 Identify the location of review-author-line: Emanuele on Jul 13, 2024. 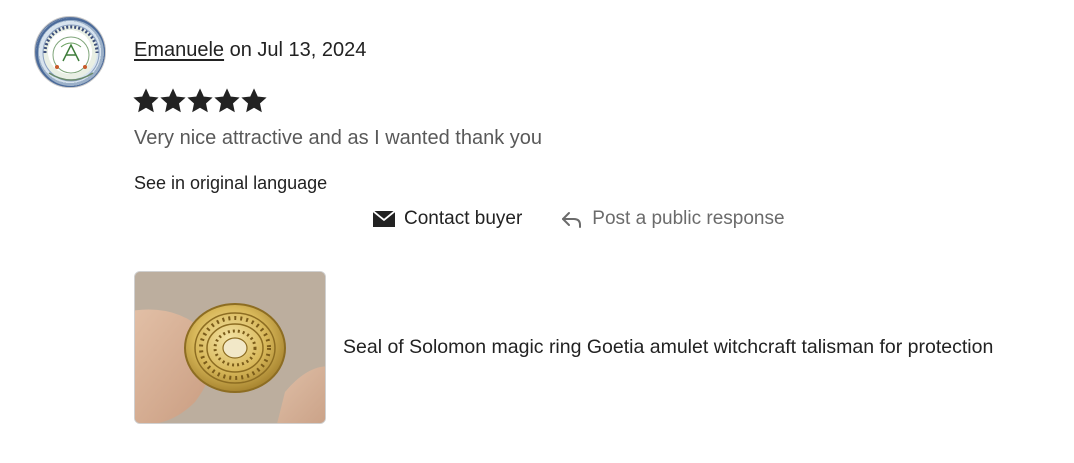
(250, 50).